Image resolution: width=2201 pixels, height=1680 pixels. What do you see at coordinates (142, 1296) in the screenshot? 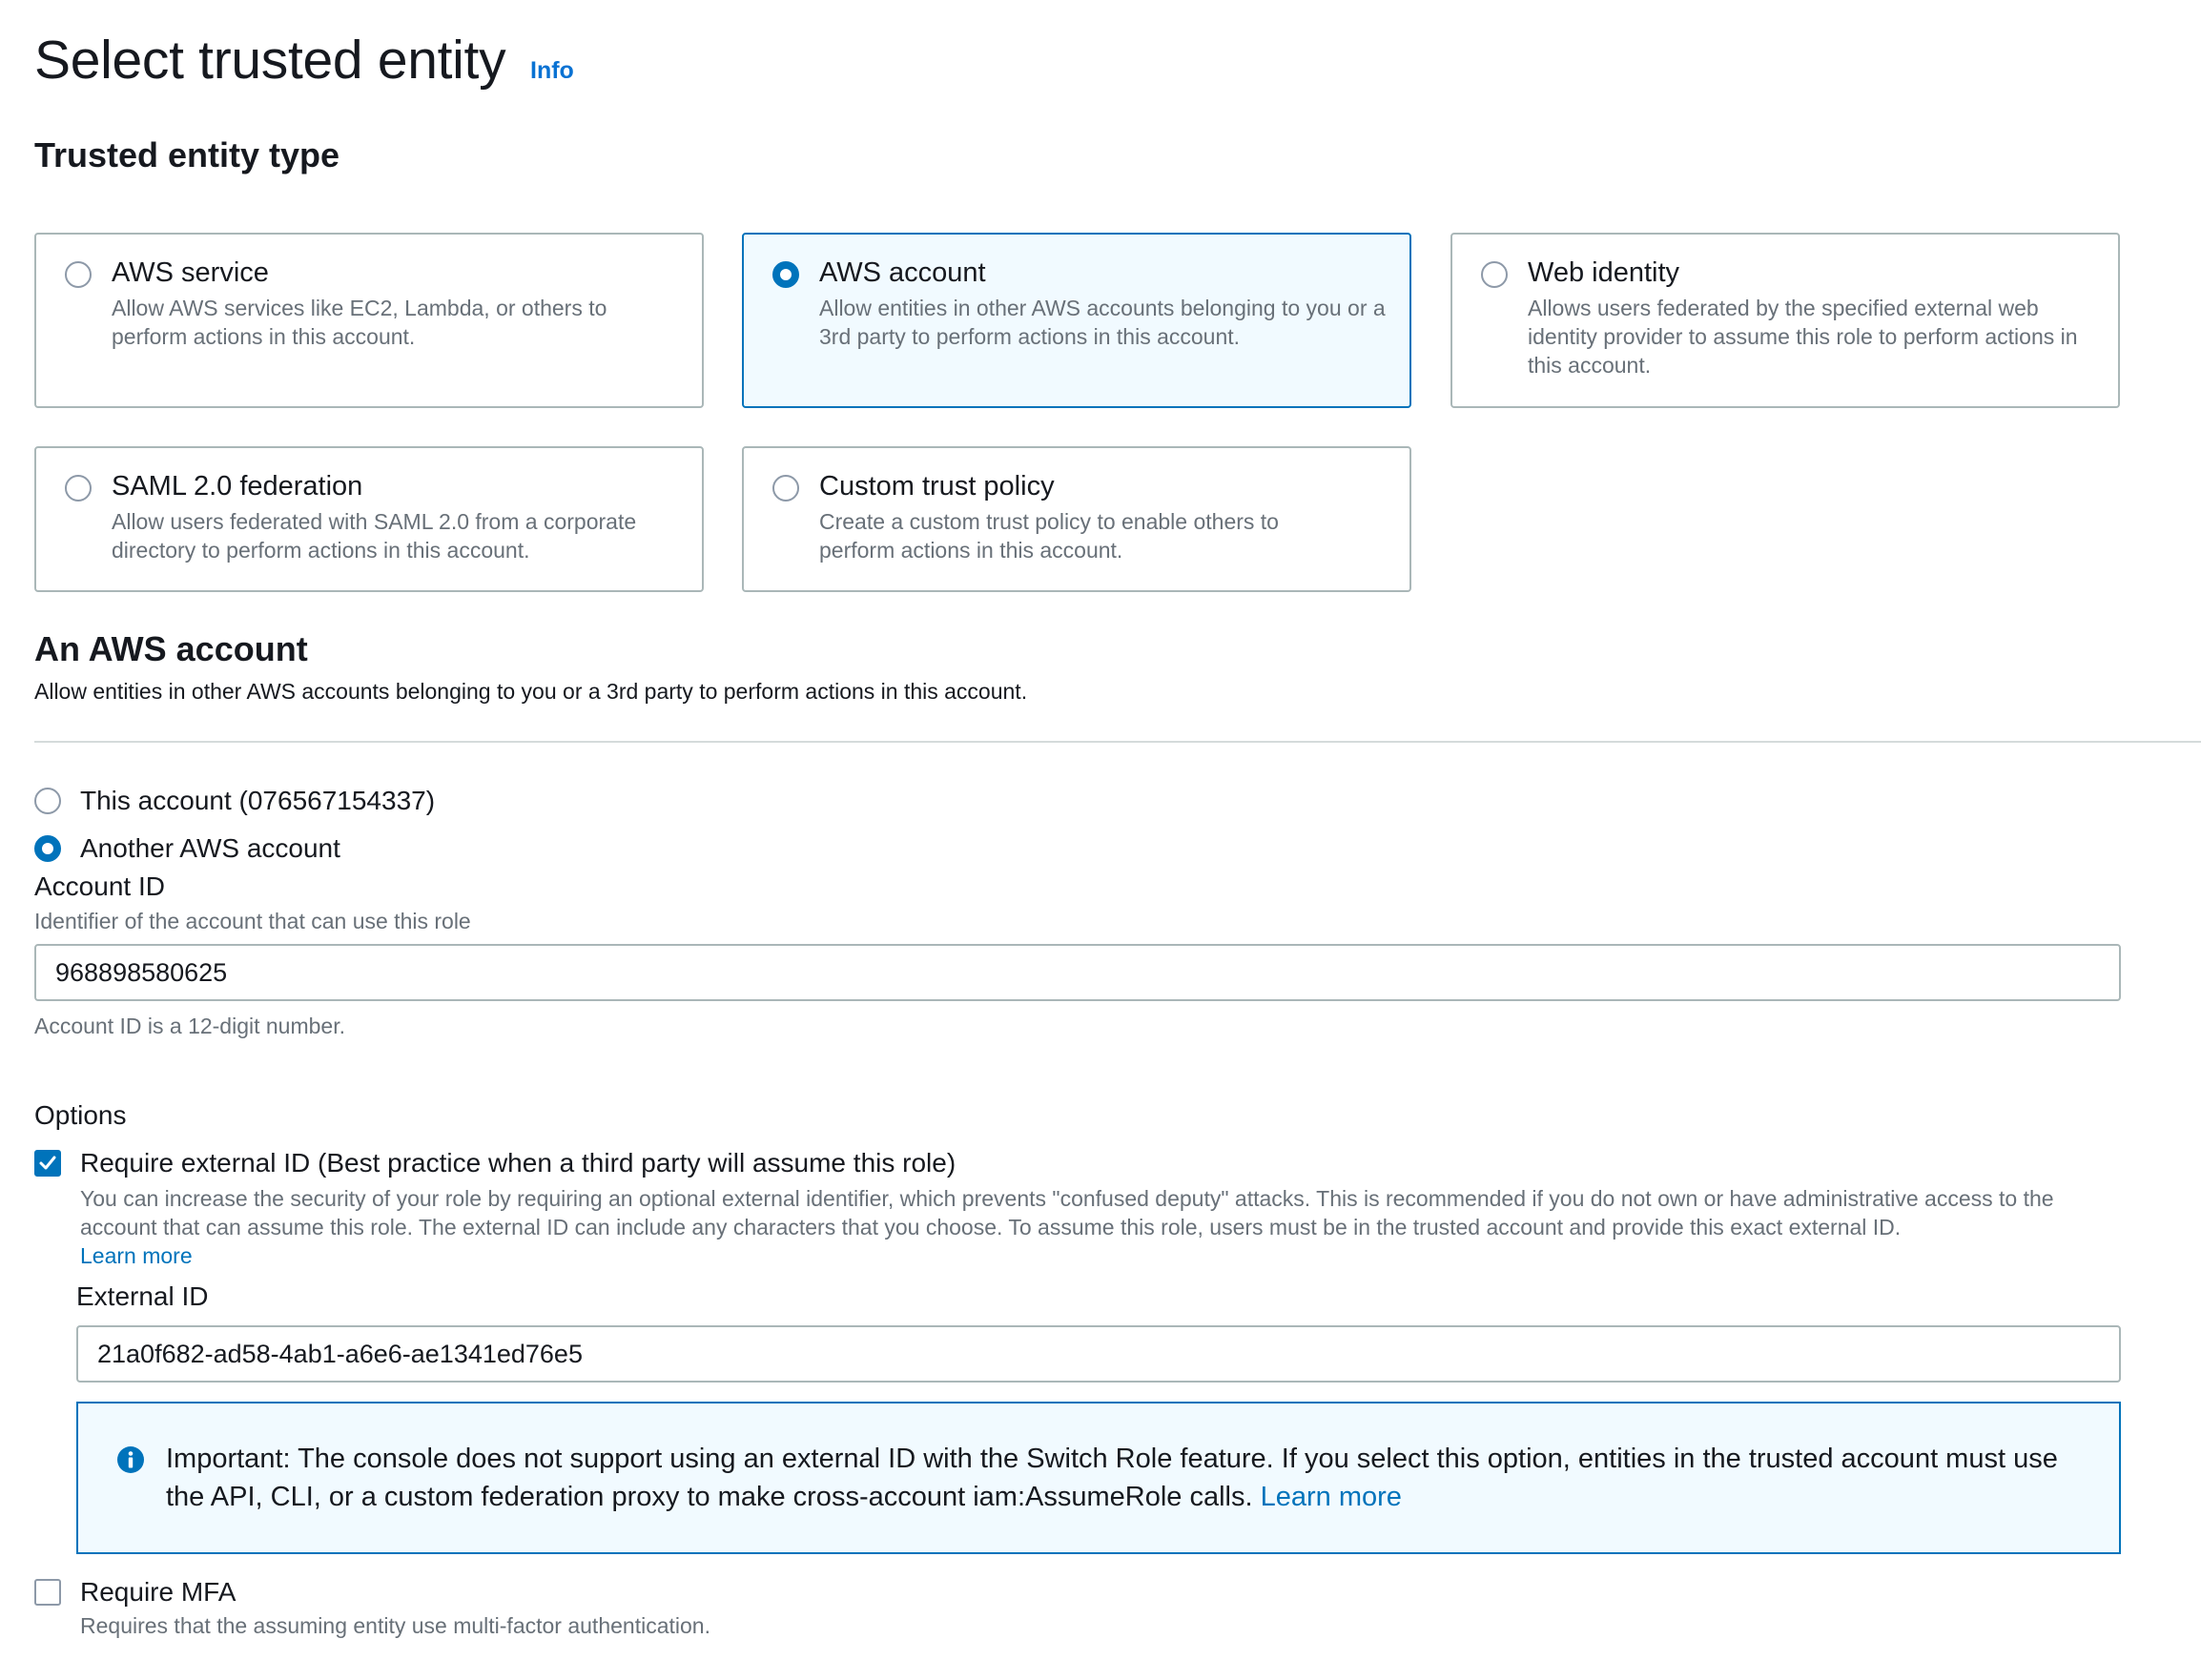
I see `external-id-label: External ID` at bounding box center [142, 1296].